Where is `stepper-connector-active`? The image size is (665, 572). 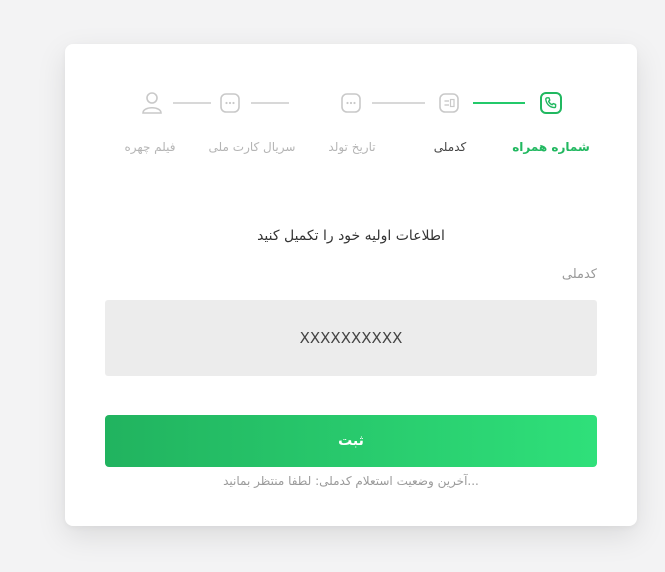 stepper-connector-active is located at coordinates (499, 103).